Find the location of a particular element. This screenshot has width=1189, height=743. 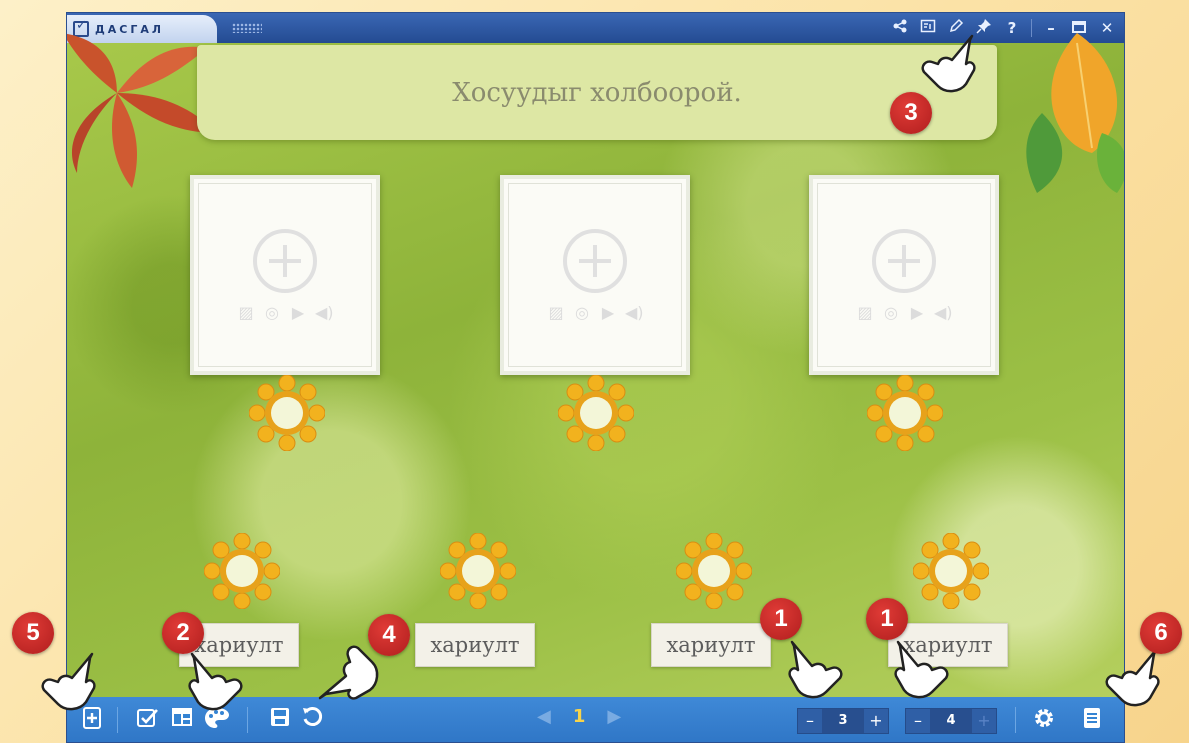

questions-minus-button: – is located at coordinates (810, 721).